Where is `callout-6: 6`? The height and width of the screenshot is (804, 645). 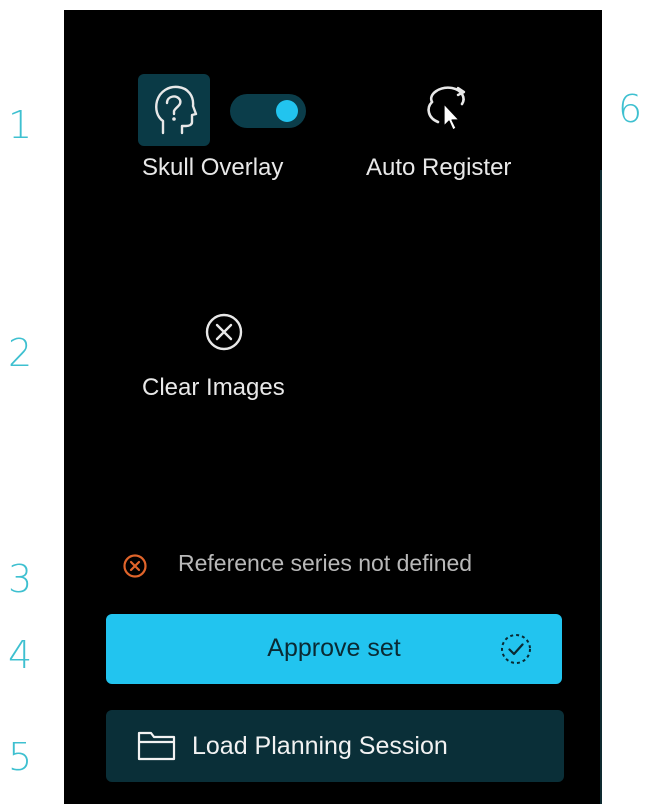
callout-6: 6 is located at coordinates (630, 109).